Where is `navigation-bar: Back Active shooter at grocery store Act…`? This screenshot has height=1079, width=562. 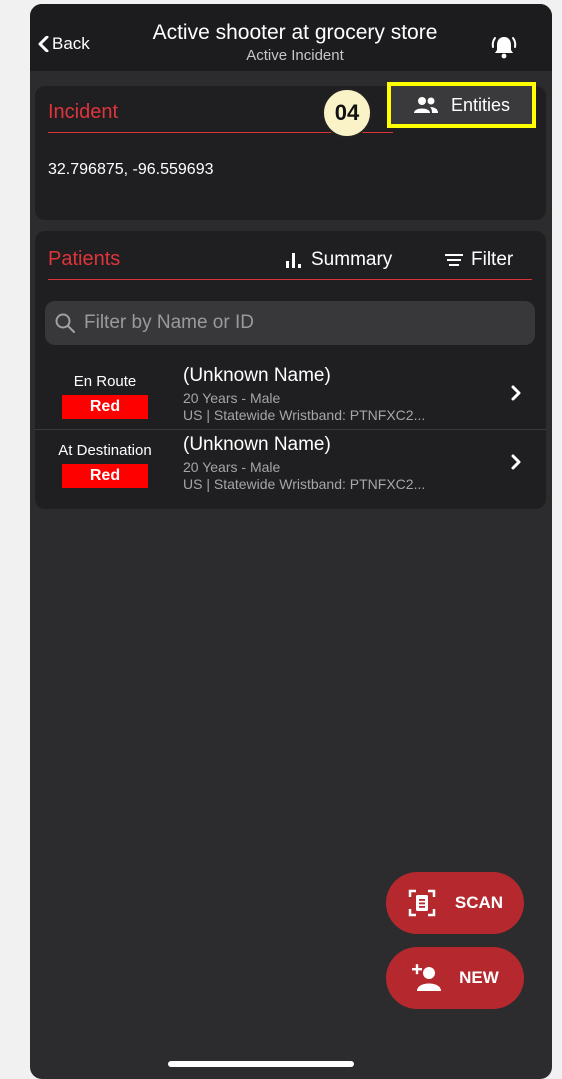 navigation-bar: Back Active shooter at grocery store Act… is located at coordinates (291, 37).